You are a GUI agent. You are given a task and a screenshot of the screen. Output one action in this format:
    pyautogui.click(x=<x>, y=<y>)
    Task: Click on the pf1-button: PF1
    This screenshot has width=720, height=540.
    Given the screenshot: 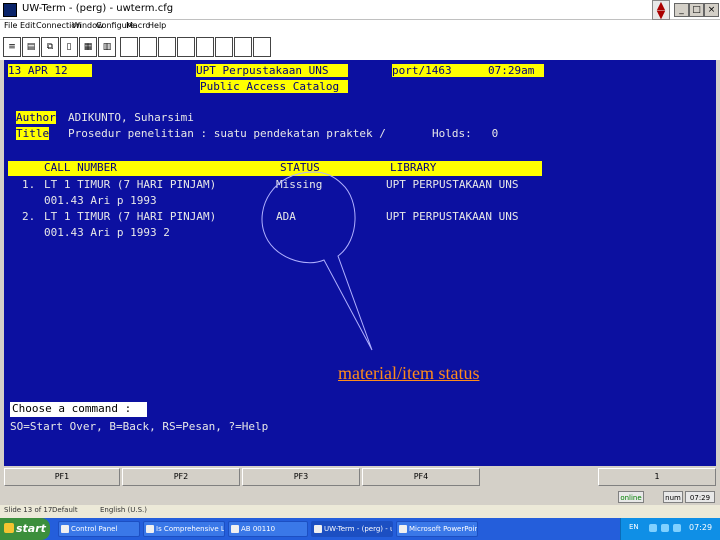 What is the action you would take?
    pyautogui.click(x=62, y=477)
    